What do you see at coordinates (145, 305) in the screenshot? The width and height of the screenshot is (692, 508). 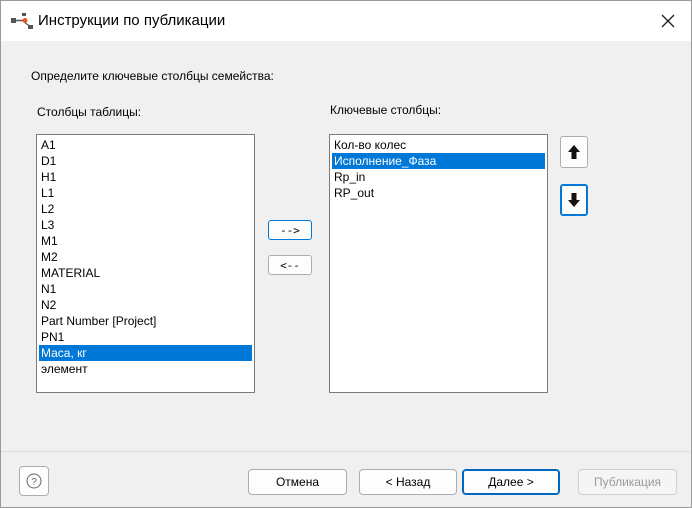 I see `table-column-item: N2` at bounding box center [145, 305].